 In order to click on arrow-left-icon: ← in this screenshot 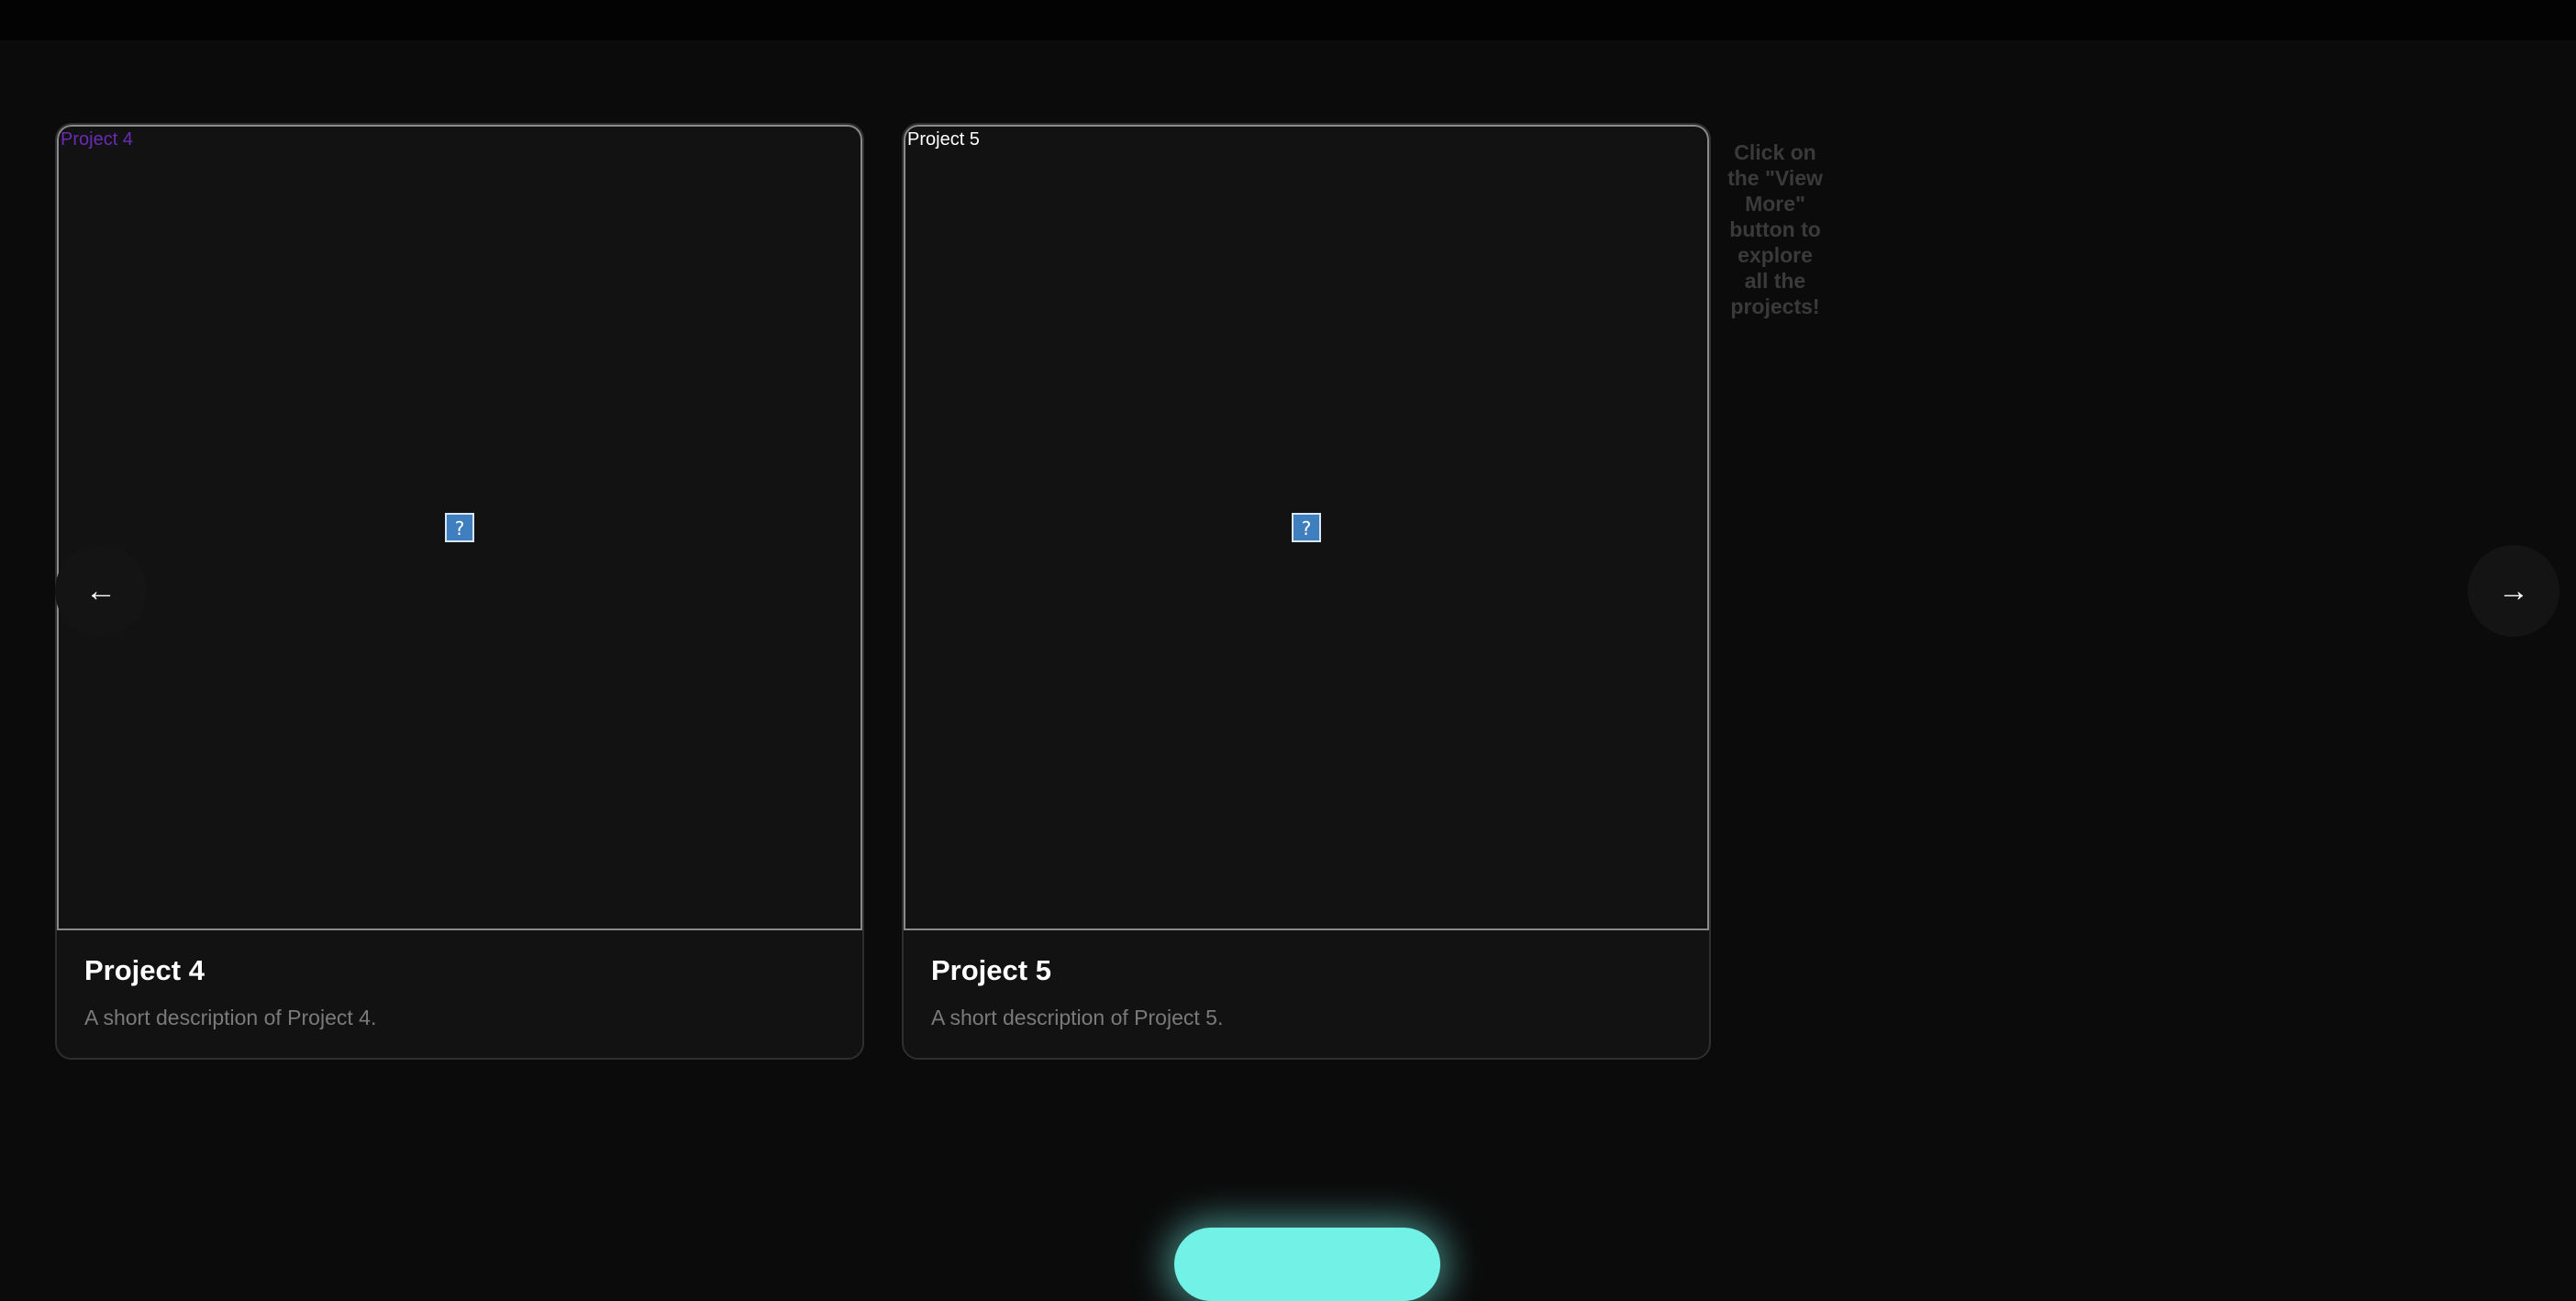, I will do `click(101, 590)`.